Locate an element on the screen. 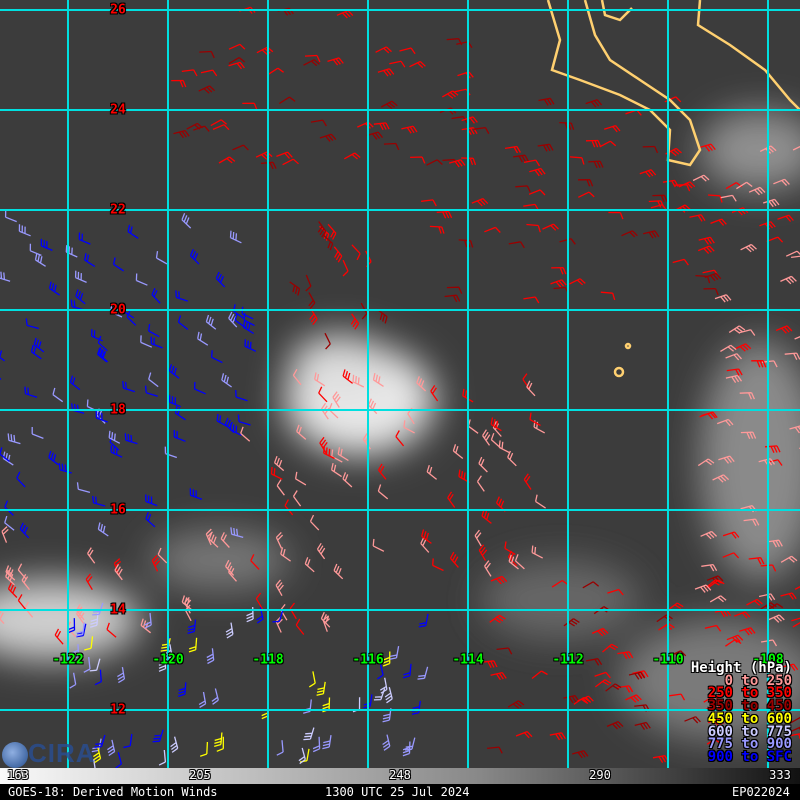 This screenshot has width=800, height=800. colorbar-tick: 248 is located at coordinates (400, 775).